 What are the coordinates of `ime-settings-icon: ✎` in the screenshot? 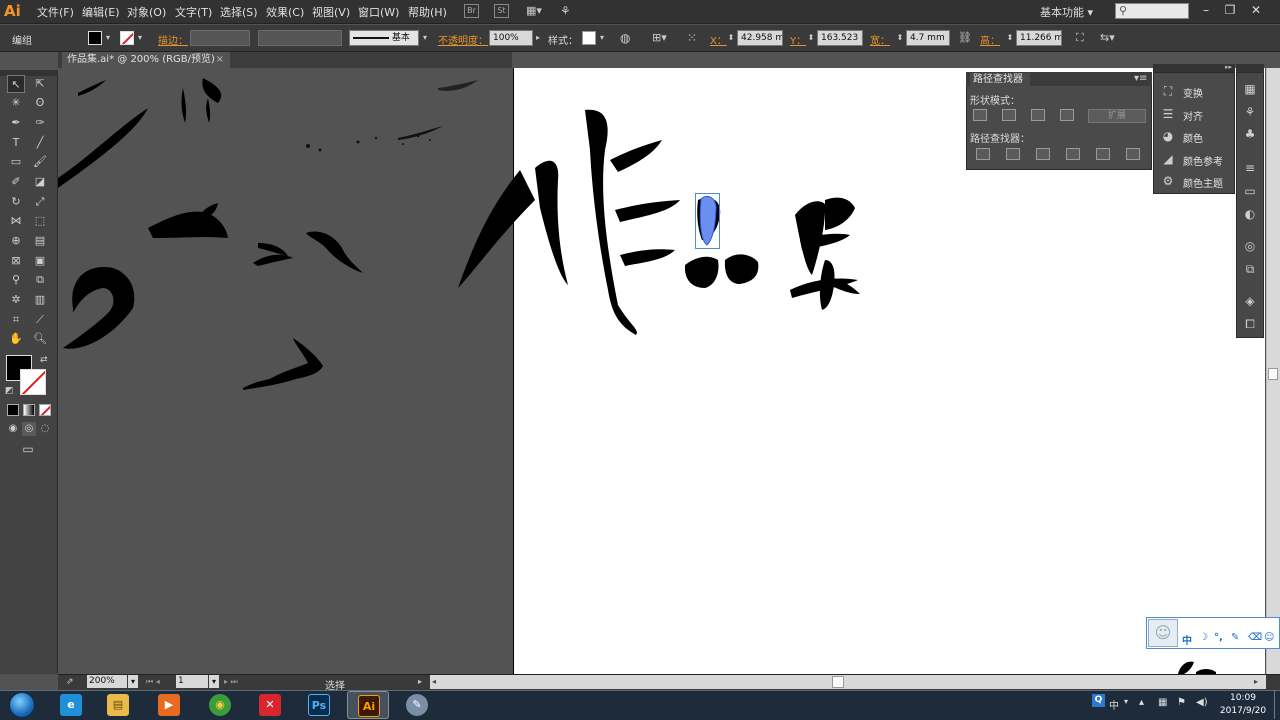 It's located at (1235, 637).